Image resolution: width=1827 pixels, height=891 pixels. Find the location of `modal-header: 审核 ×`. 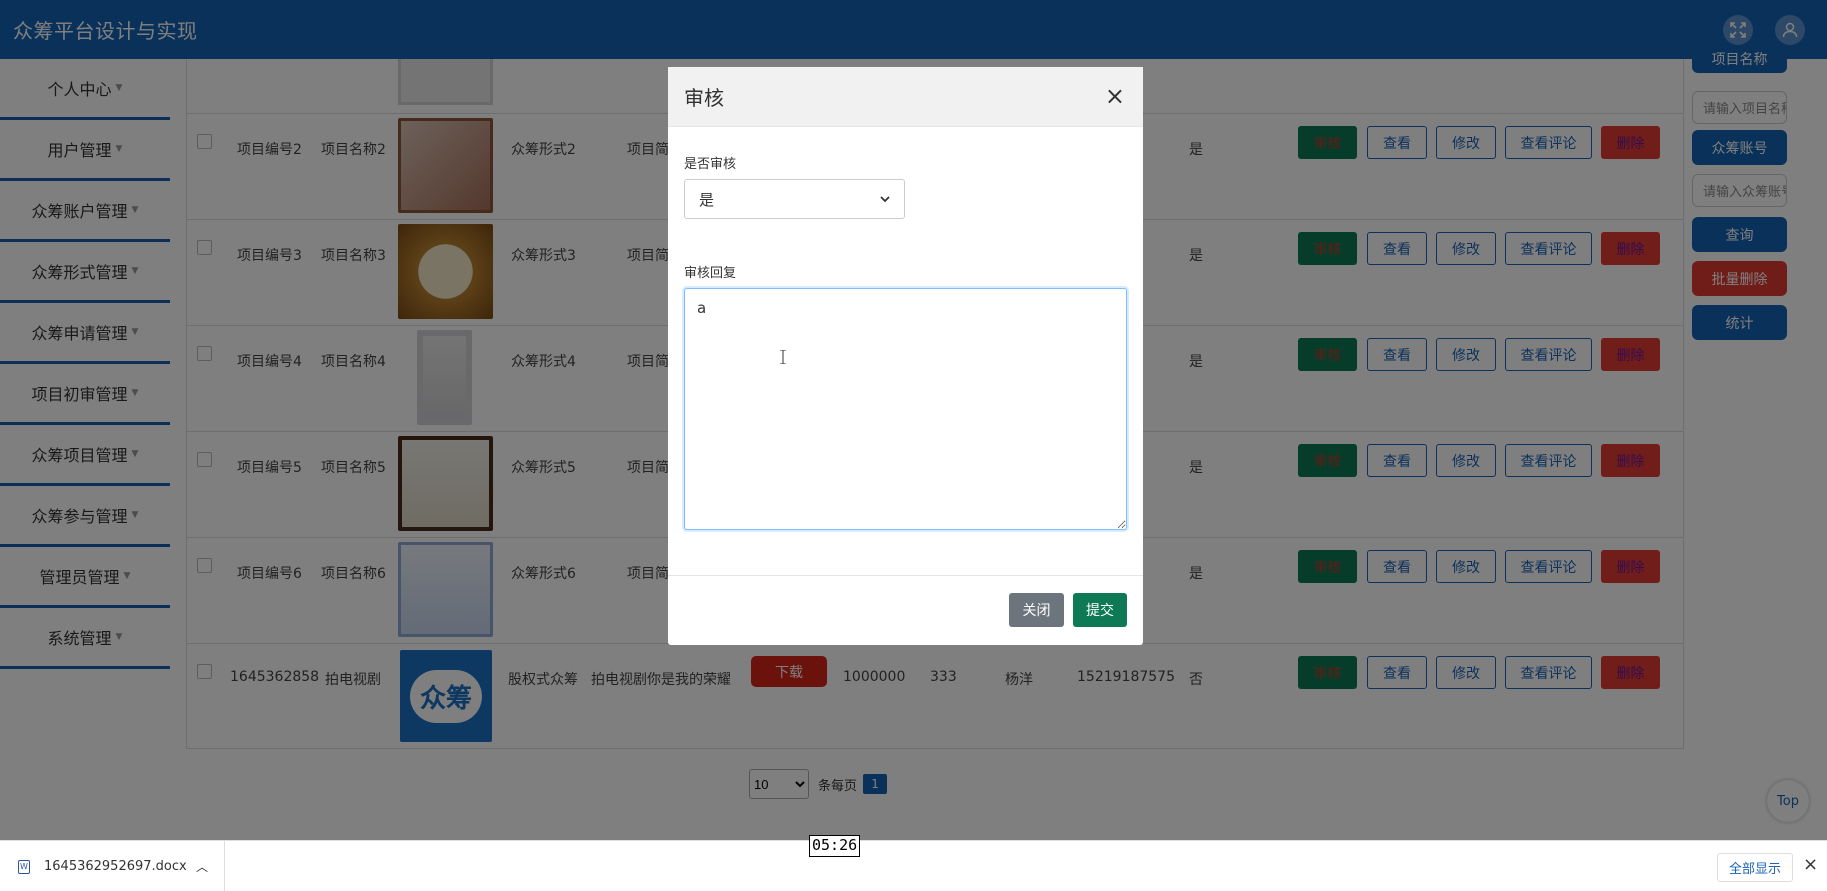

modal-header: 审核 × is located at coordinates (905, 97).